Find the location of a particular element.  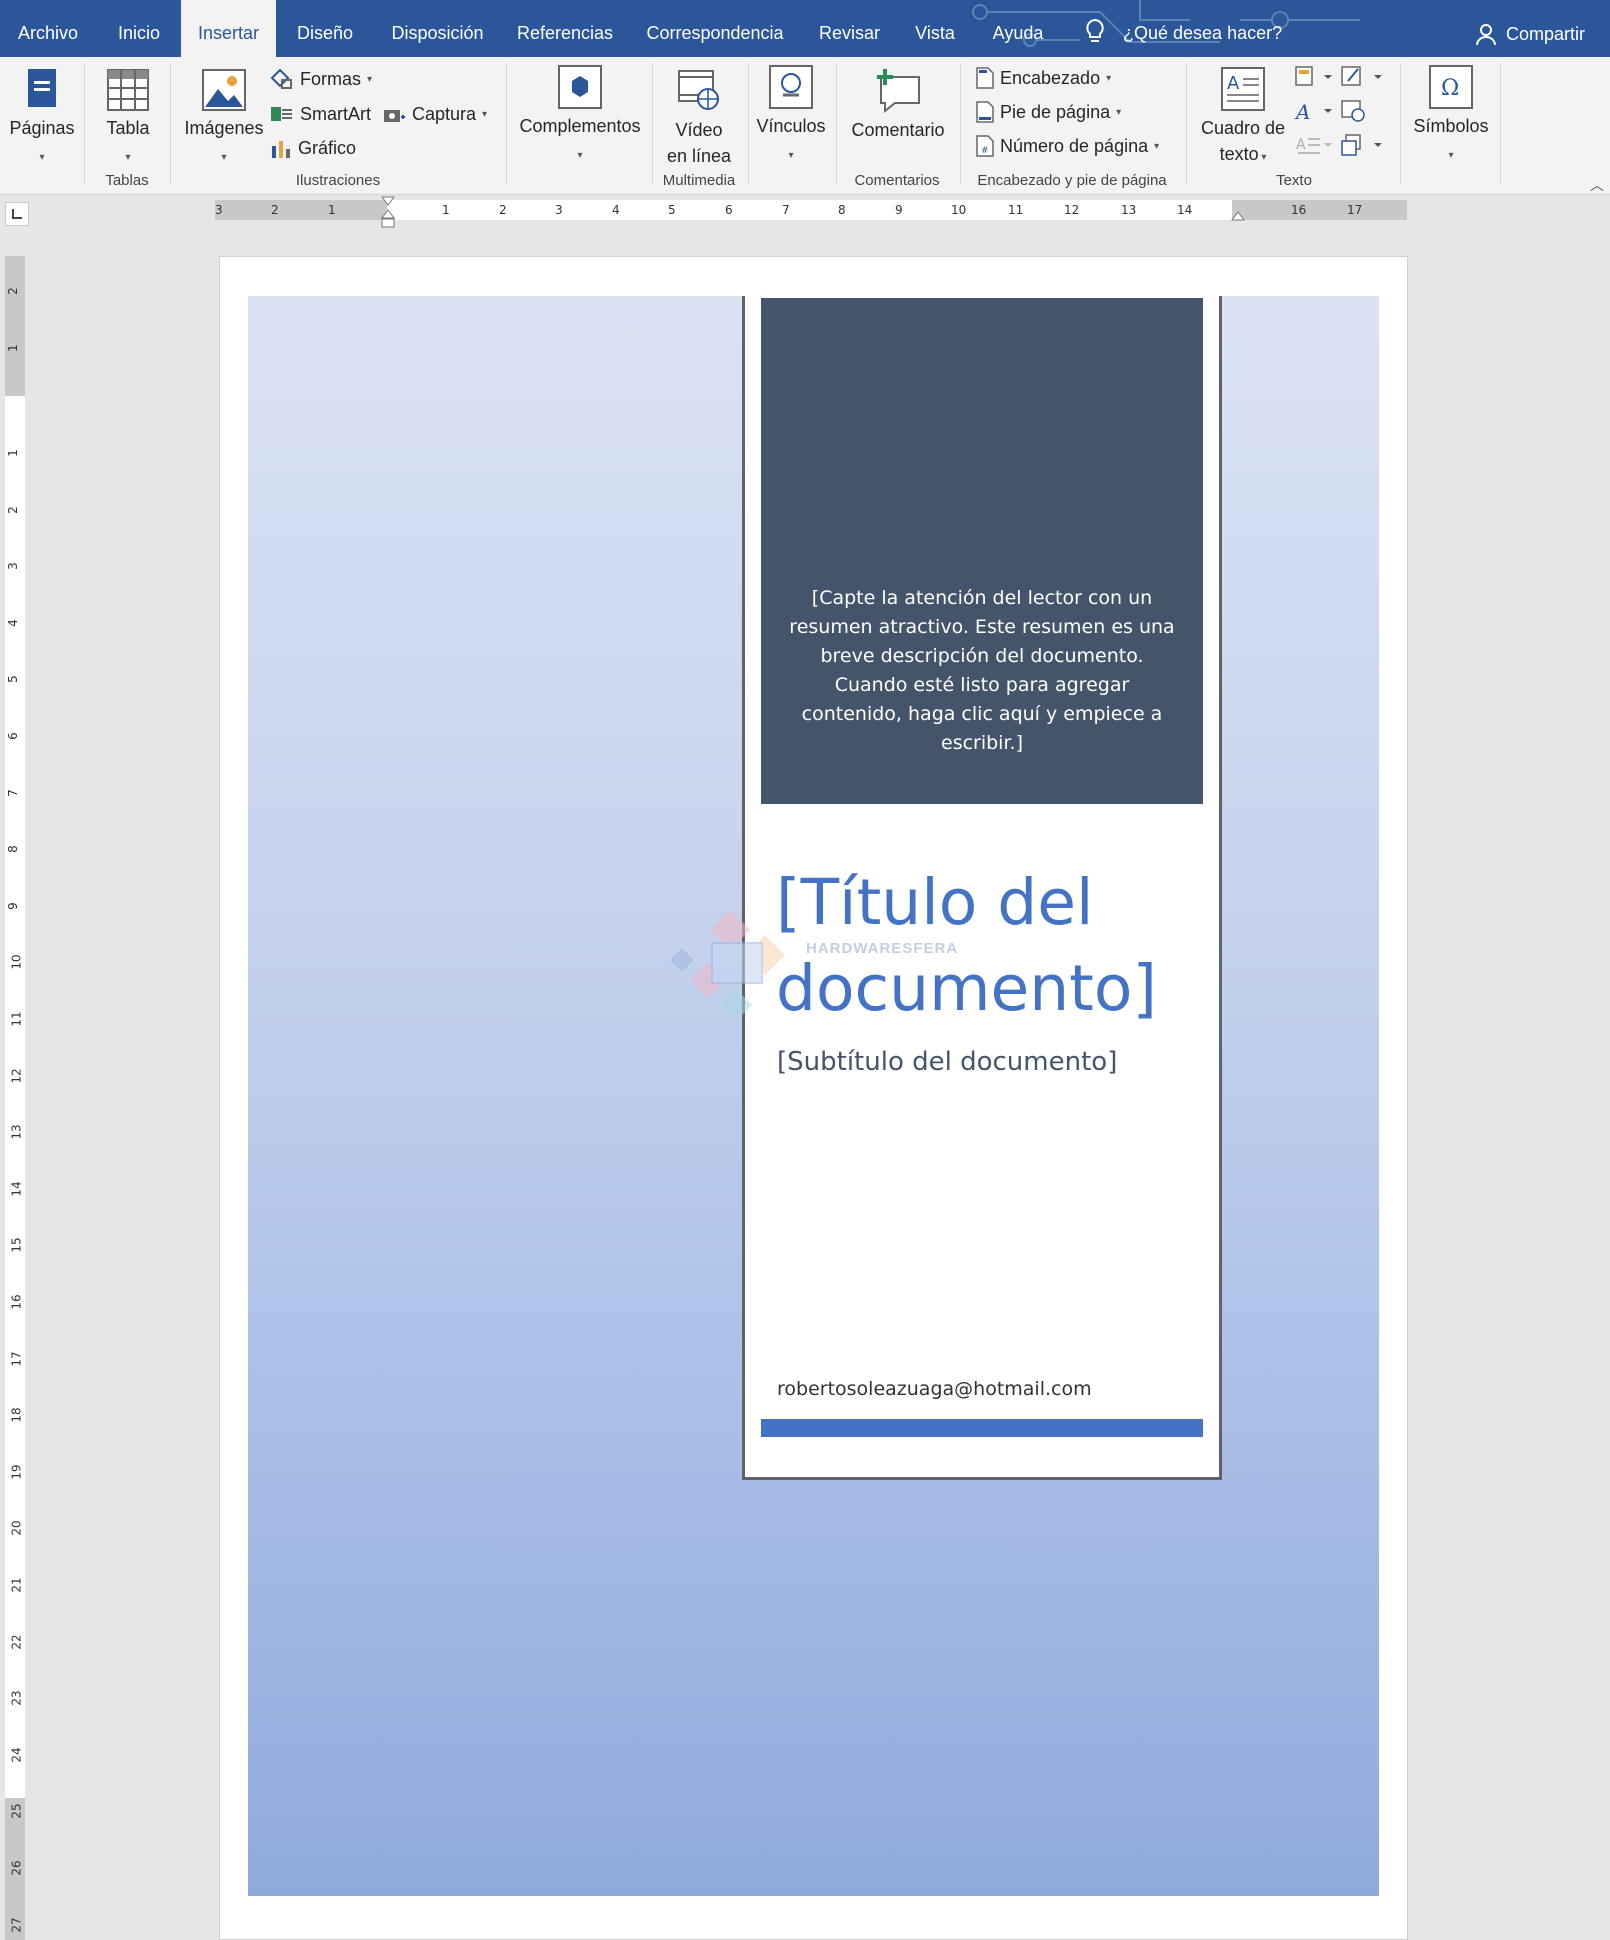

pages-button: Páginas ▾ is located at coordinates (42, 119).